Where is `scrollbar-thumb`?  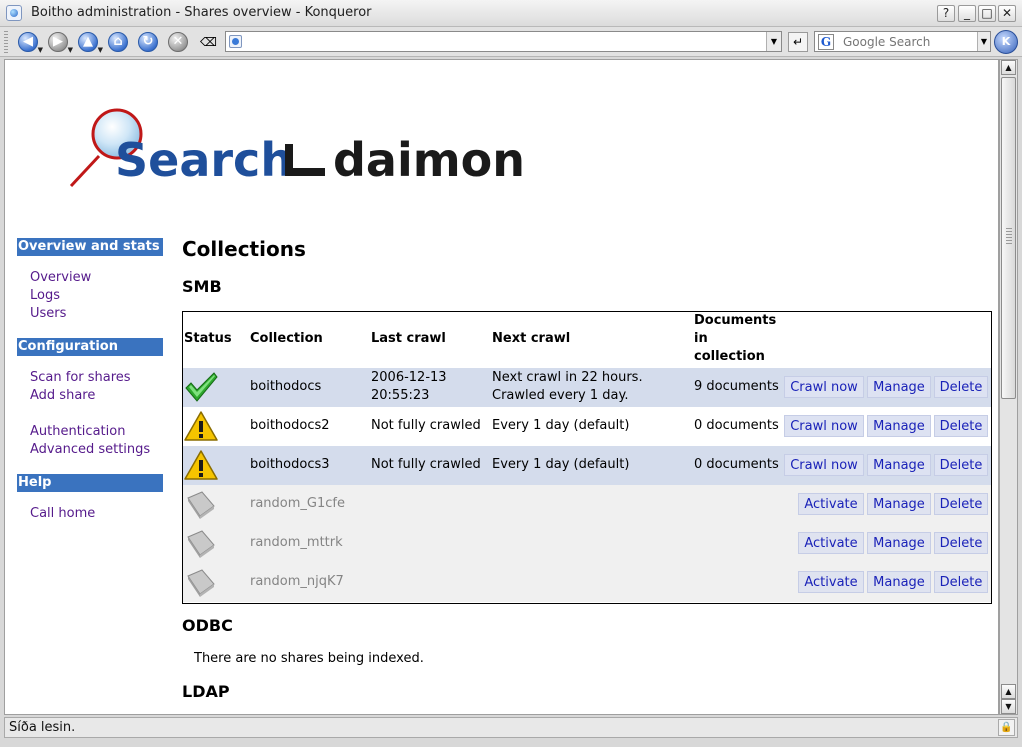
scrollbar-thumb is located at coordinates (1008, 238).